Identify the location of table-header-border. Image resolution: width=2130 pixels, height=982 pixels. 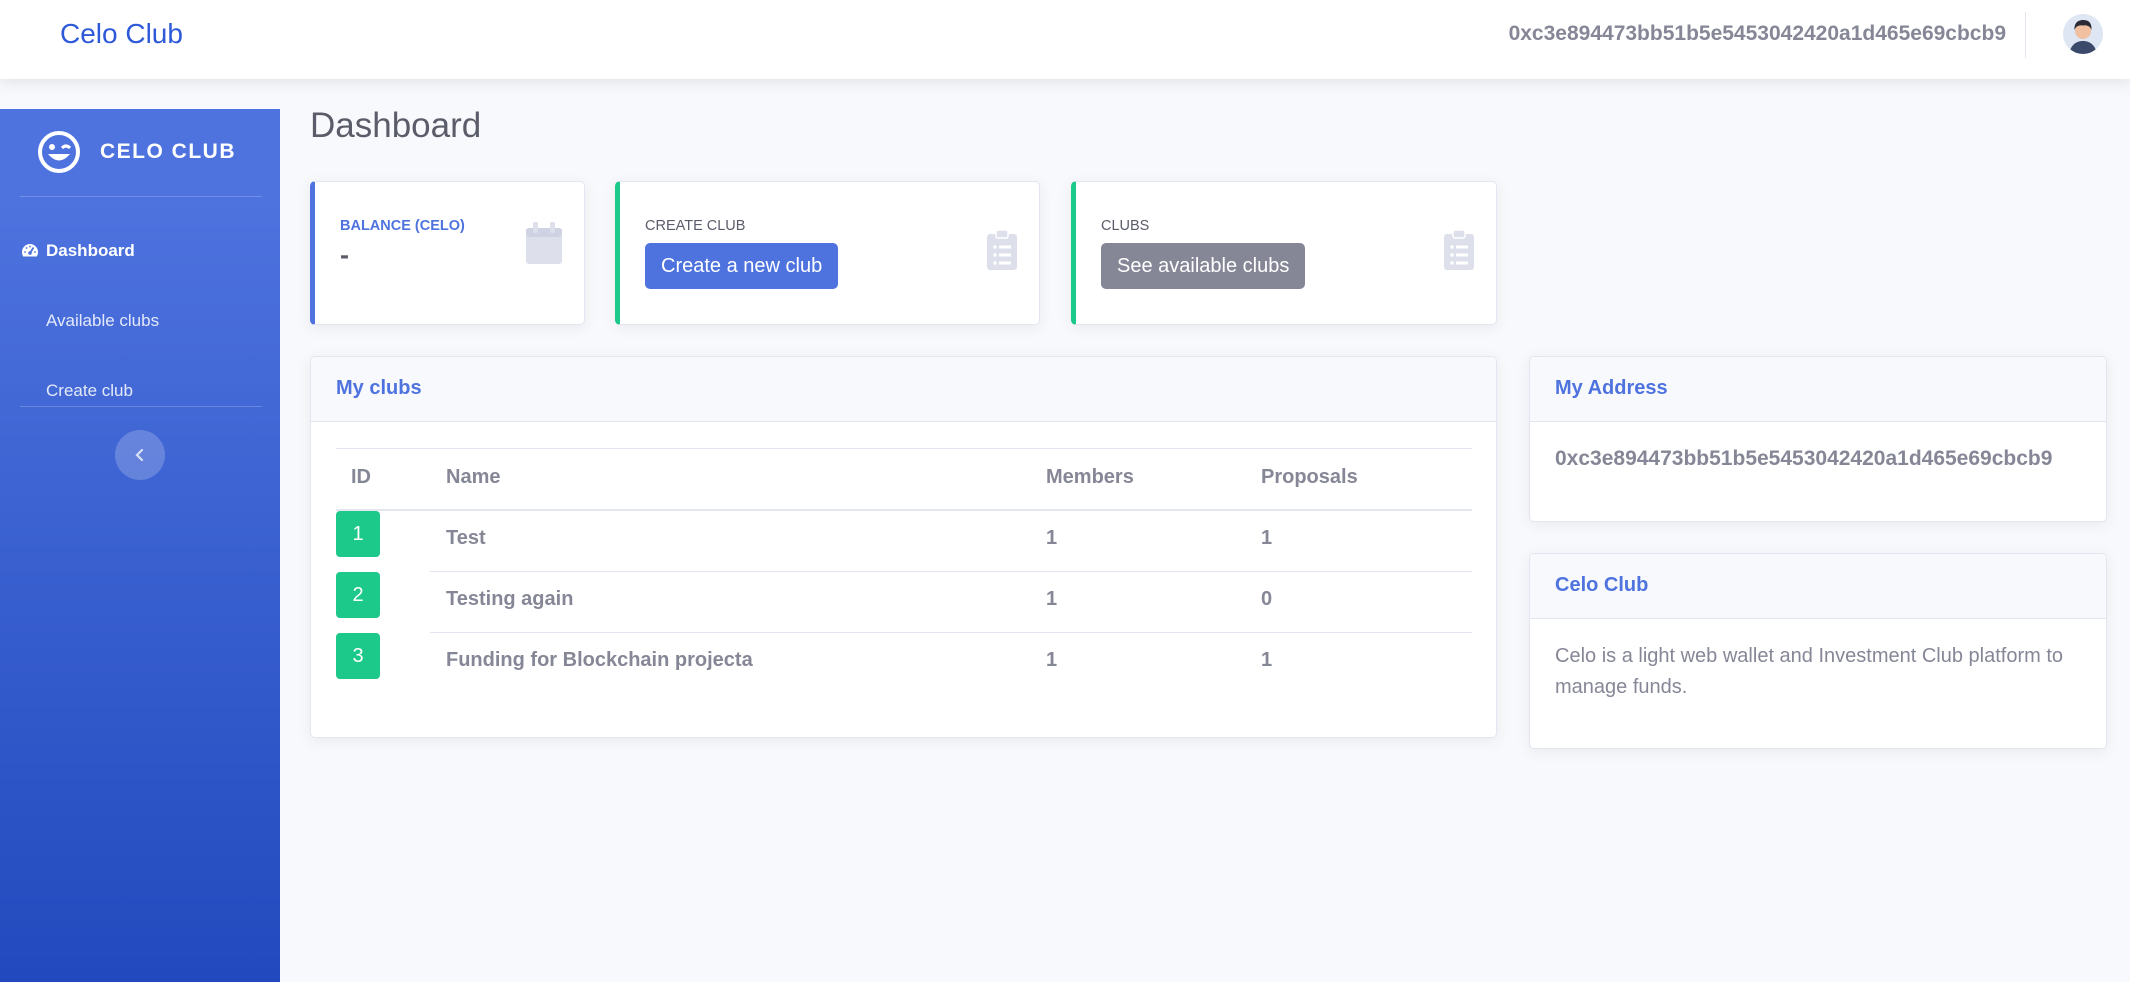
(904, 510).